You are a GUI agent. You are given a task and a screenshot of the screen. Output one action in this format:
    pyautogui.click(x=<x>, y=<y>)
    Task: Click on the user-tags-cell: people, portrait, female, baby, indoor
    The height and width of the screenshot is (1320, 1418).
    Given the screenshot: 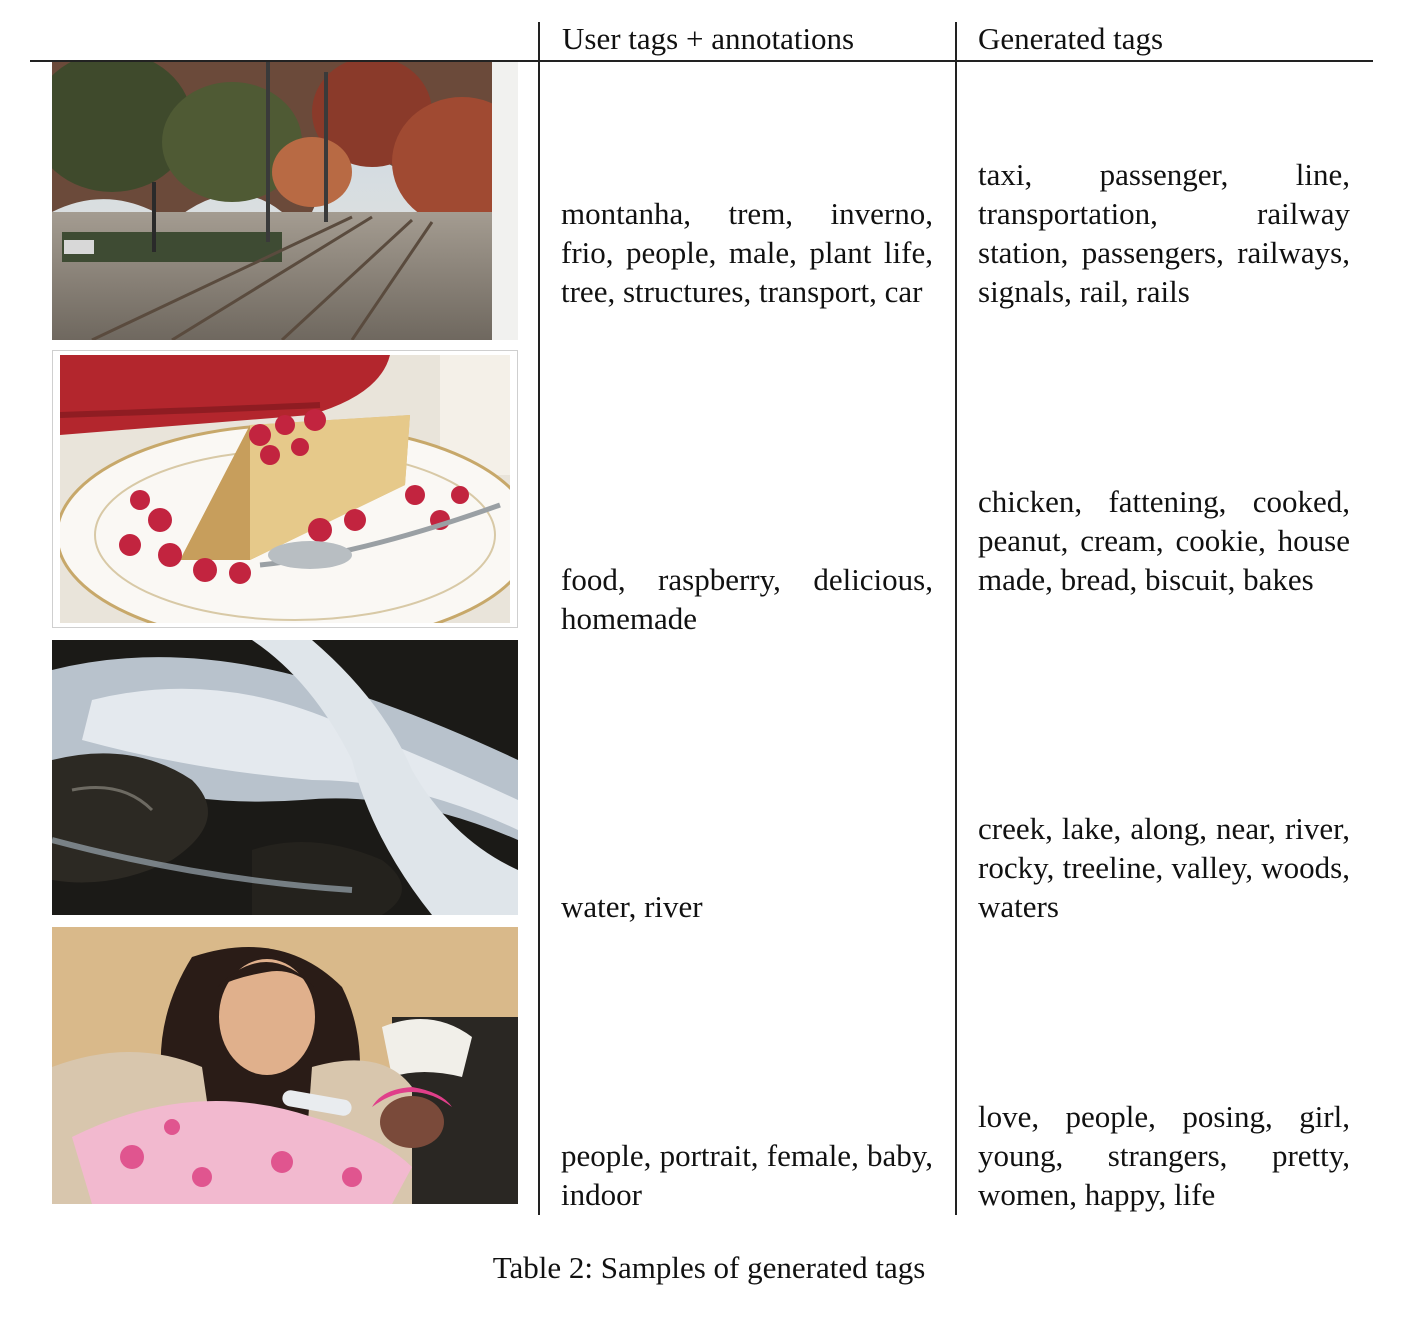 What is the action you would take?
    pyautogui.click(x=747, y=1175)
    